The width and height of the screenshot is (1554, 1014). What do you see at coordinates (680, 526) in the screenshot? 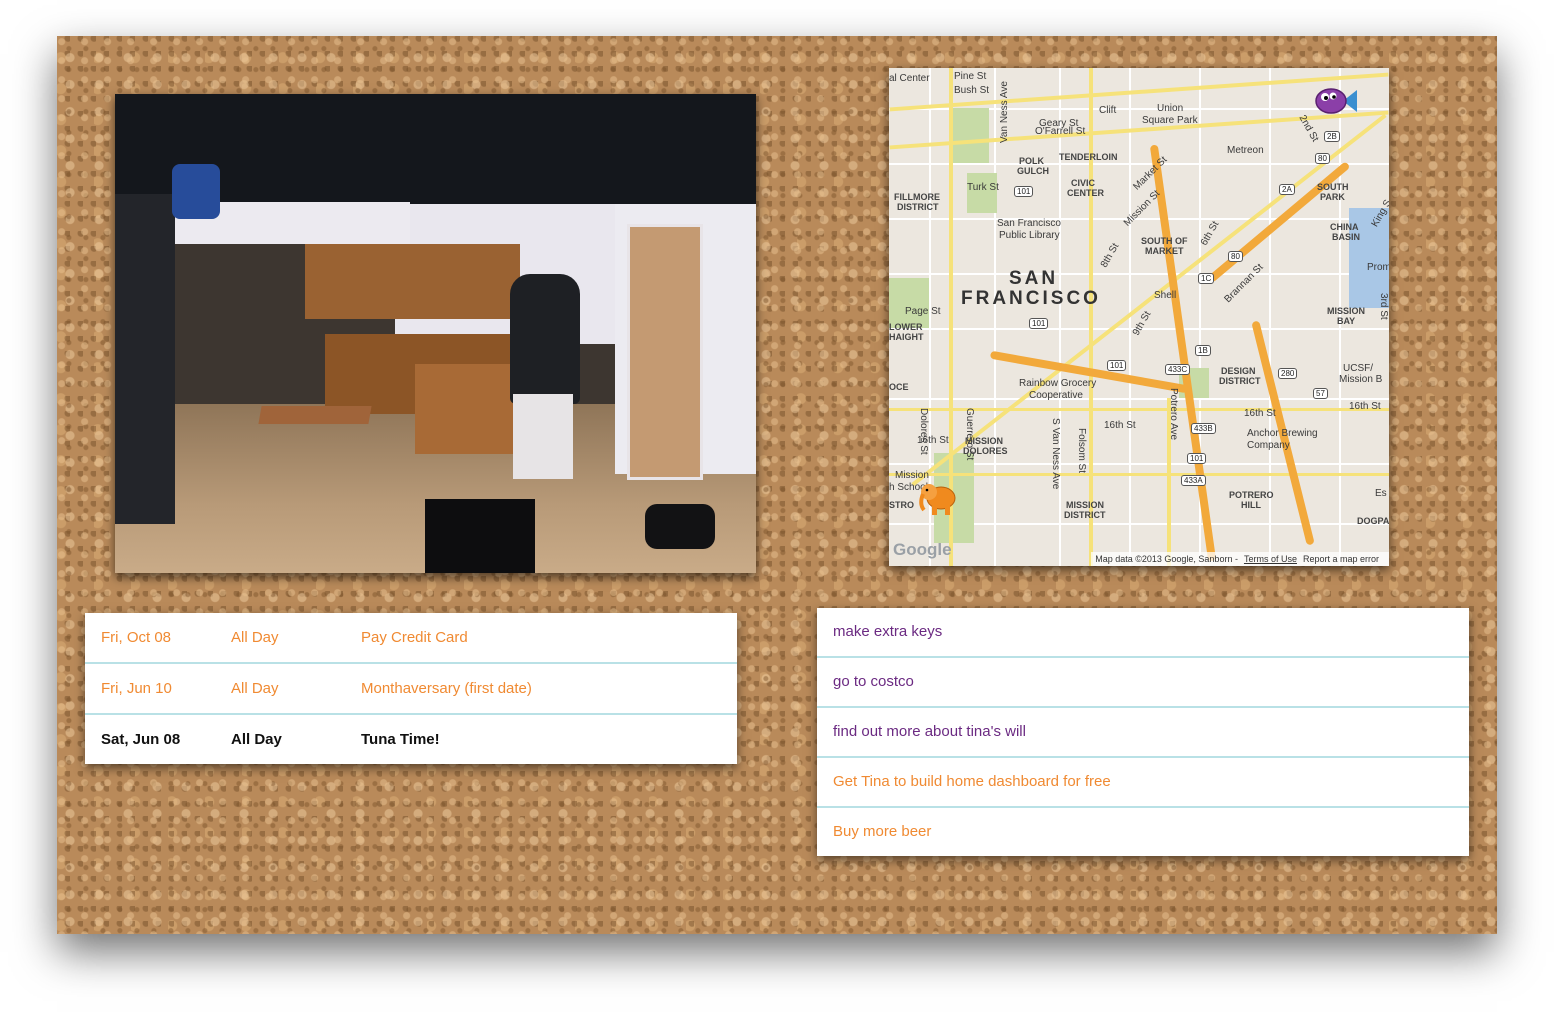
I see `webcam-bag` at bounding box center [680, 526].